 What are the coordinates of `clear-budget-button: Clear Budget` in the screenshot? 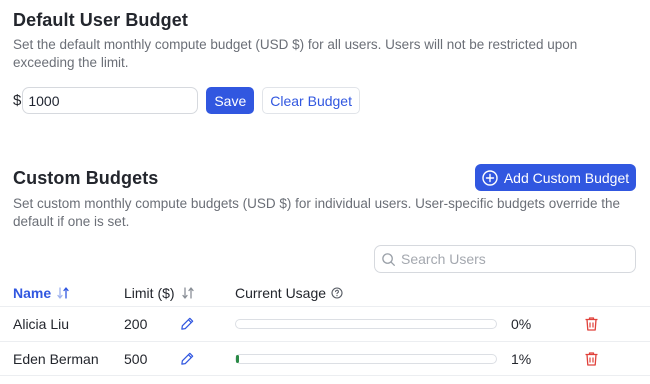 It's located at (311, 100).